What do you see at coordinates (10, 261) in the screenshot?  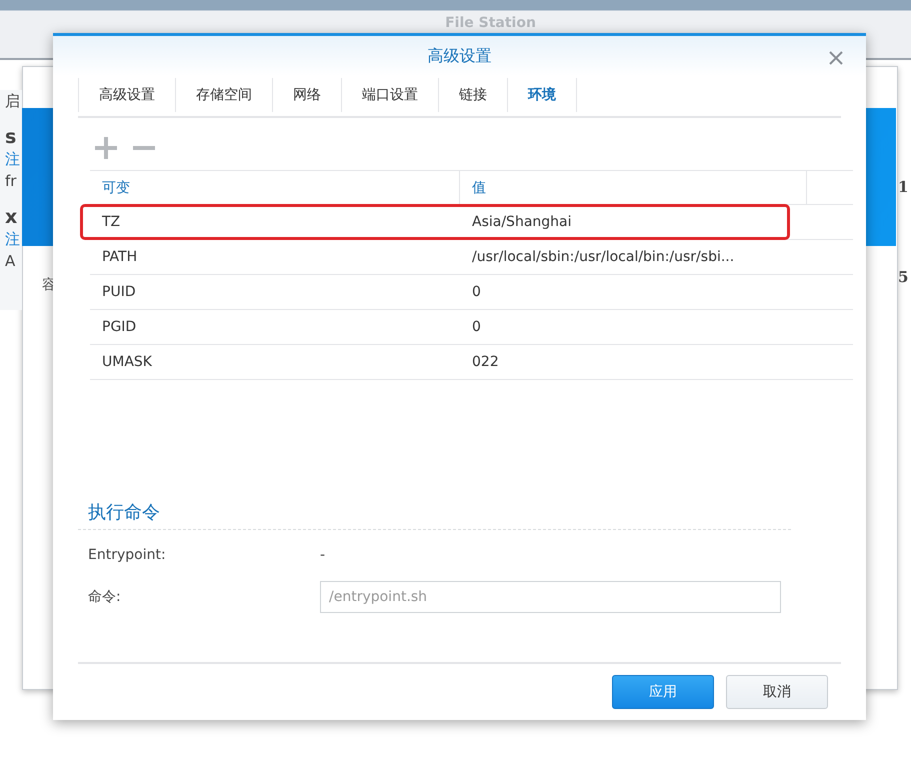 I see `background-text: A` at bounding box center [10, 261].